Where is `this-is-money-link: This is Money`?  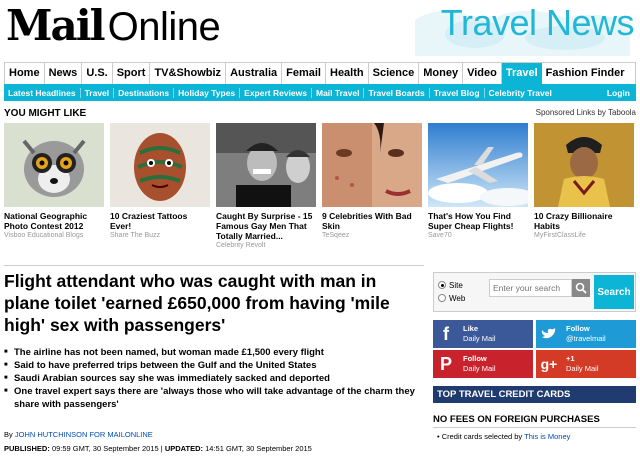 this-is-money-link: This is Money is located at coordinates (547, 436).